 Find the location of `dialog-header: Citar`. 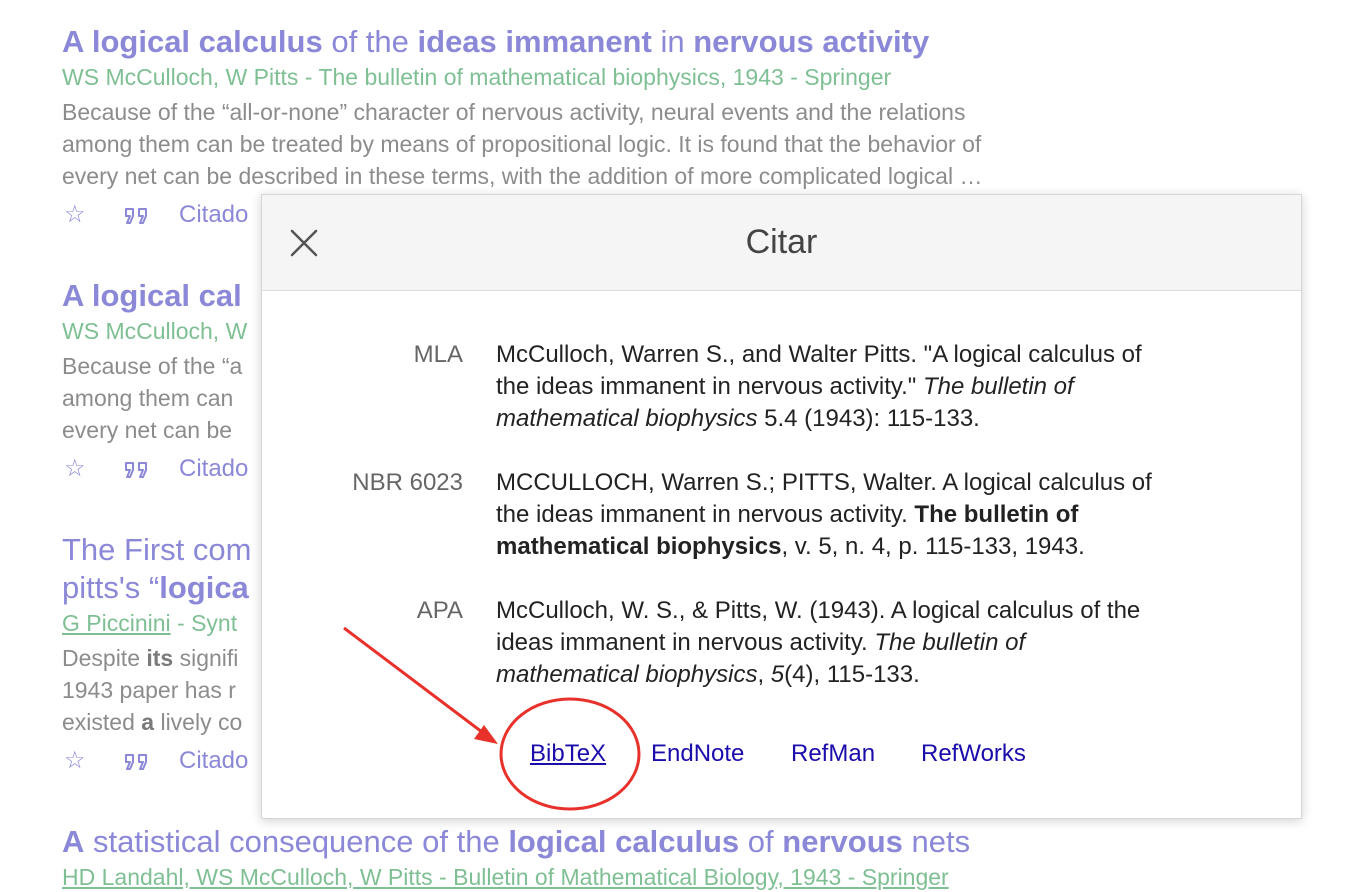

dialog-header: Citar is located at coordinates (781, 243).